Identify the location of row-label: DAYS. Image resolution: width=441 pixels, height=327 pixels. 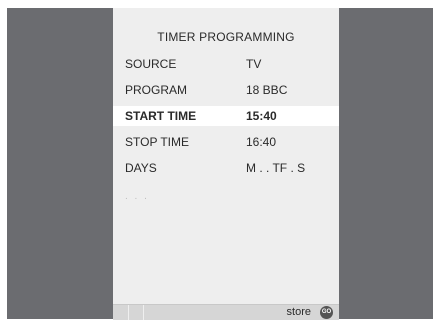
(141, 168).